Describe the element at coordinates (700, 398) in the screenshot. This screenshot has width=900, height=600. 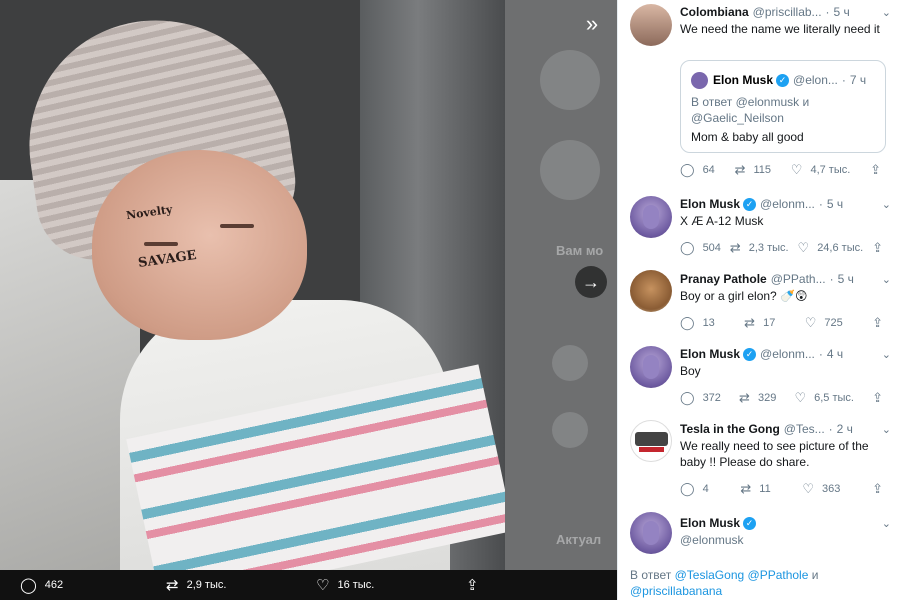
I see `reply-button: ◯ 372` at that location.